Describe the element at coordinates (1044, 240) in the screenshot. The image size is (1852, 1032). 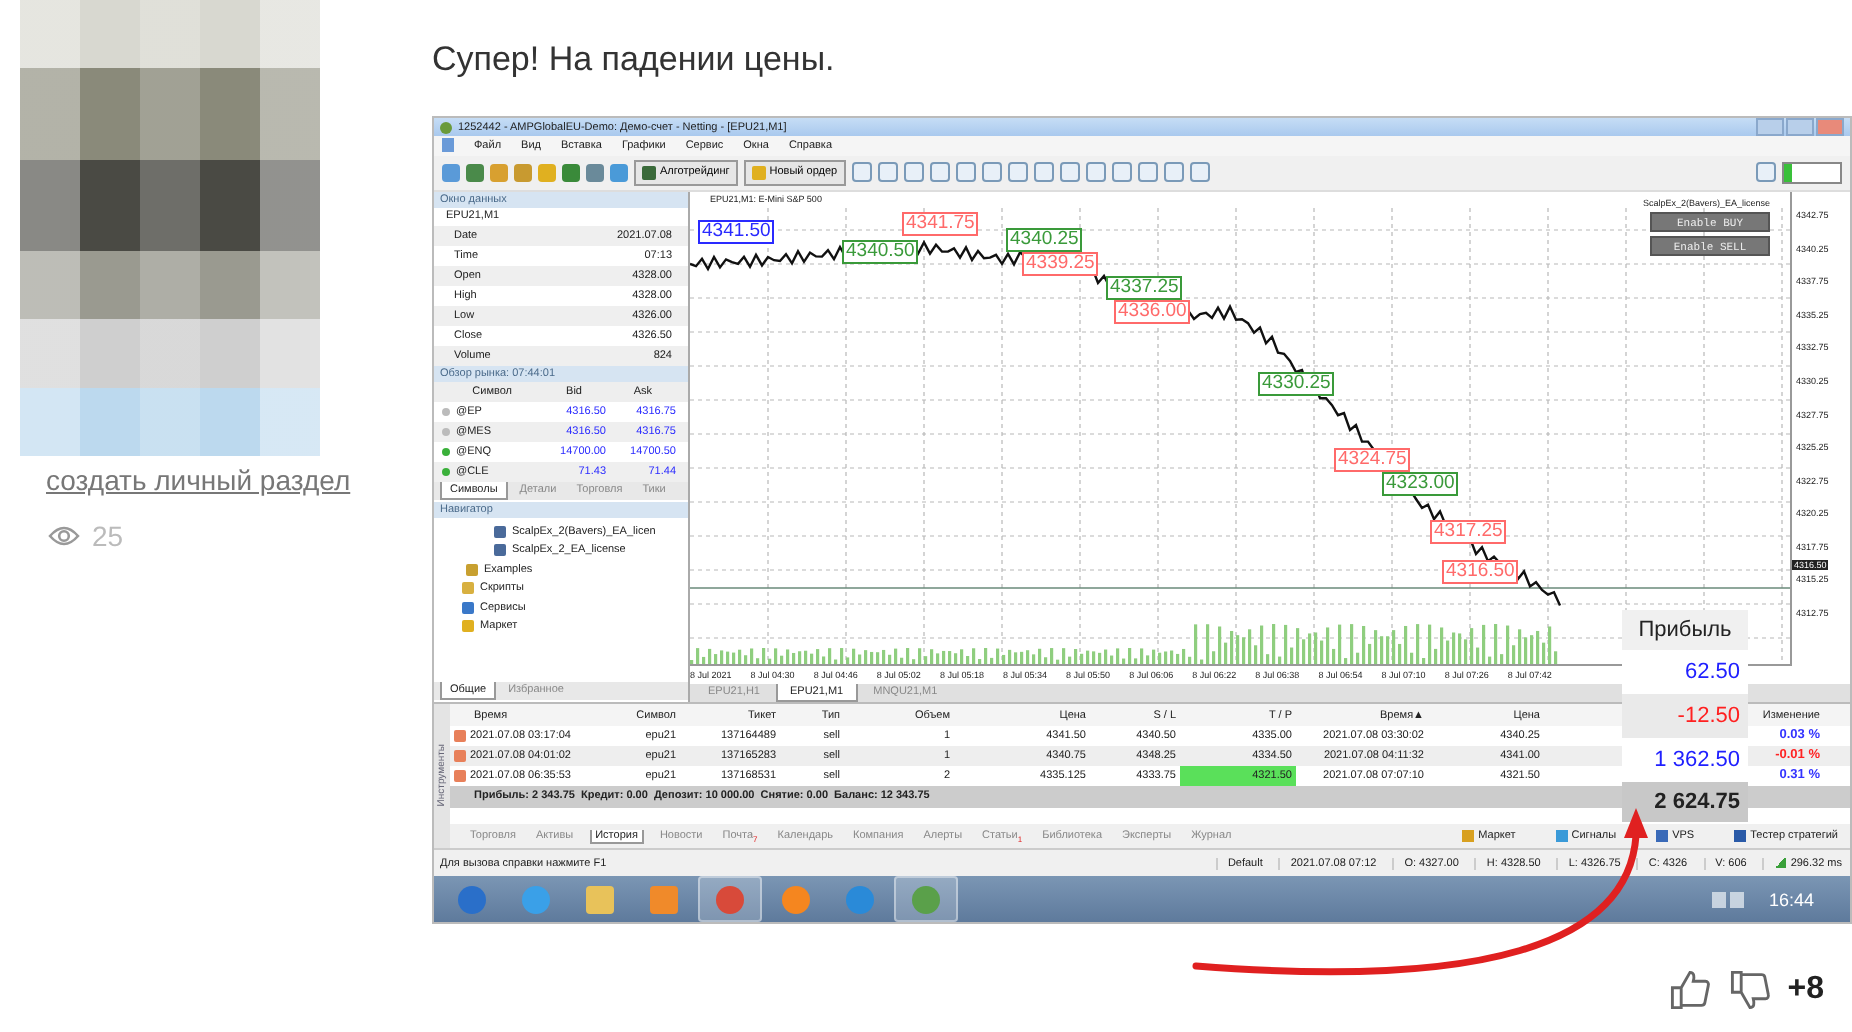
I see `trade-price-label: 4340.25` at that location.